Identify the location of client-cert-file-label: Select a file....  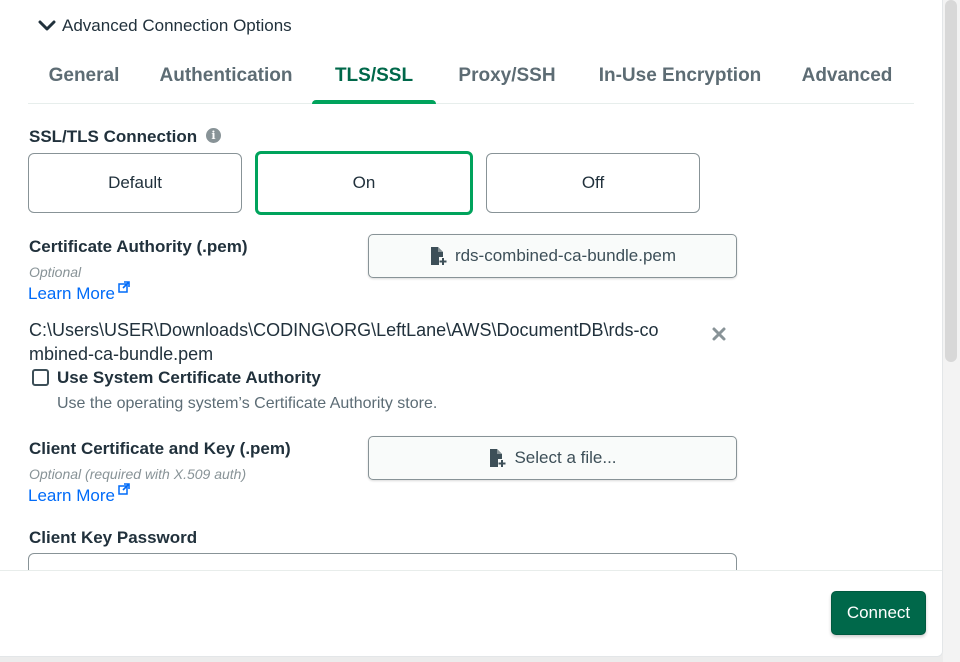
(565, 457).